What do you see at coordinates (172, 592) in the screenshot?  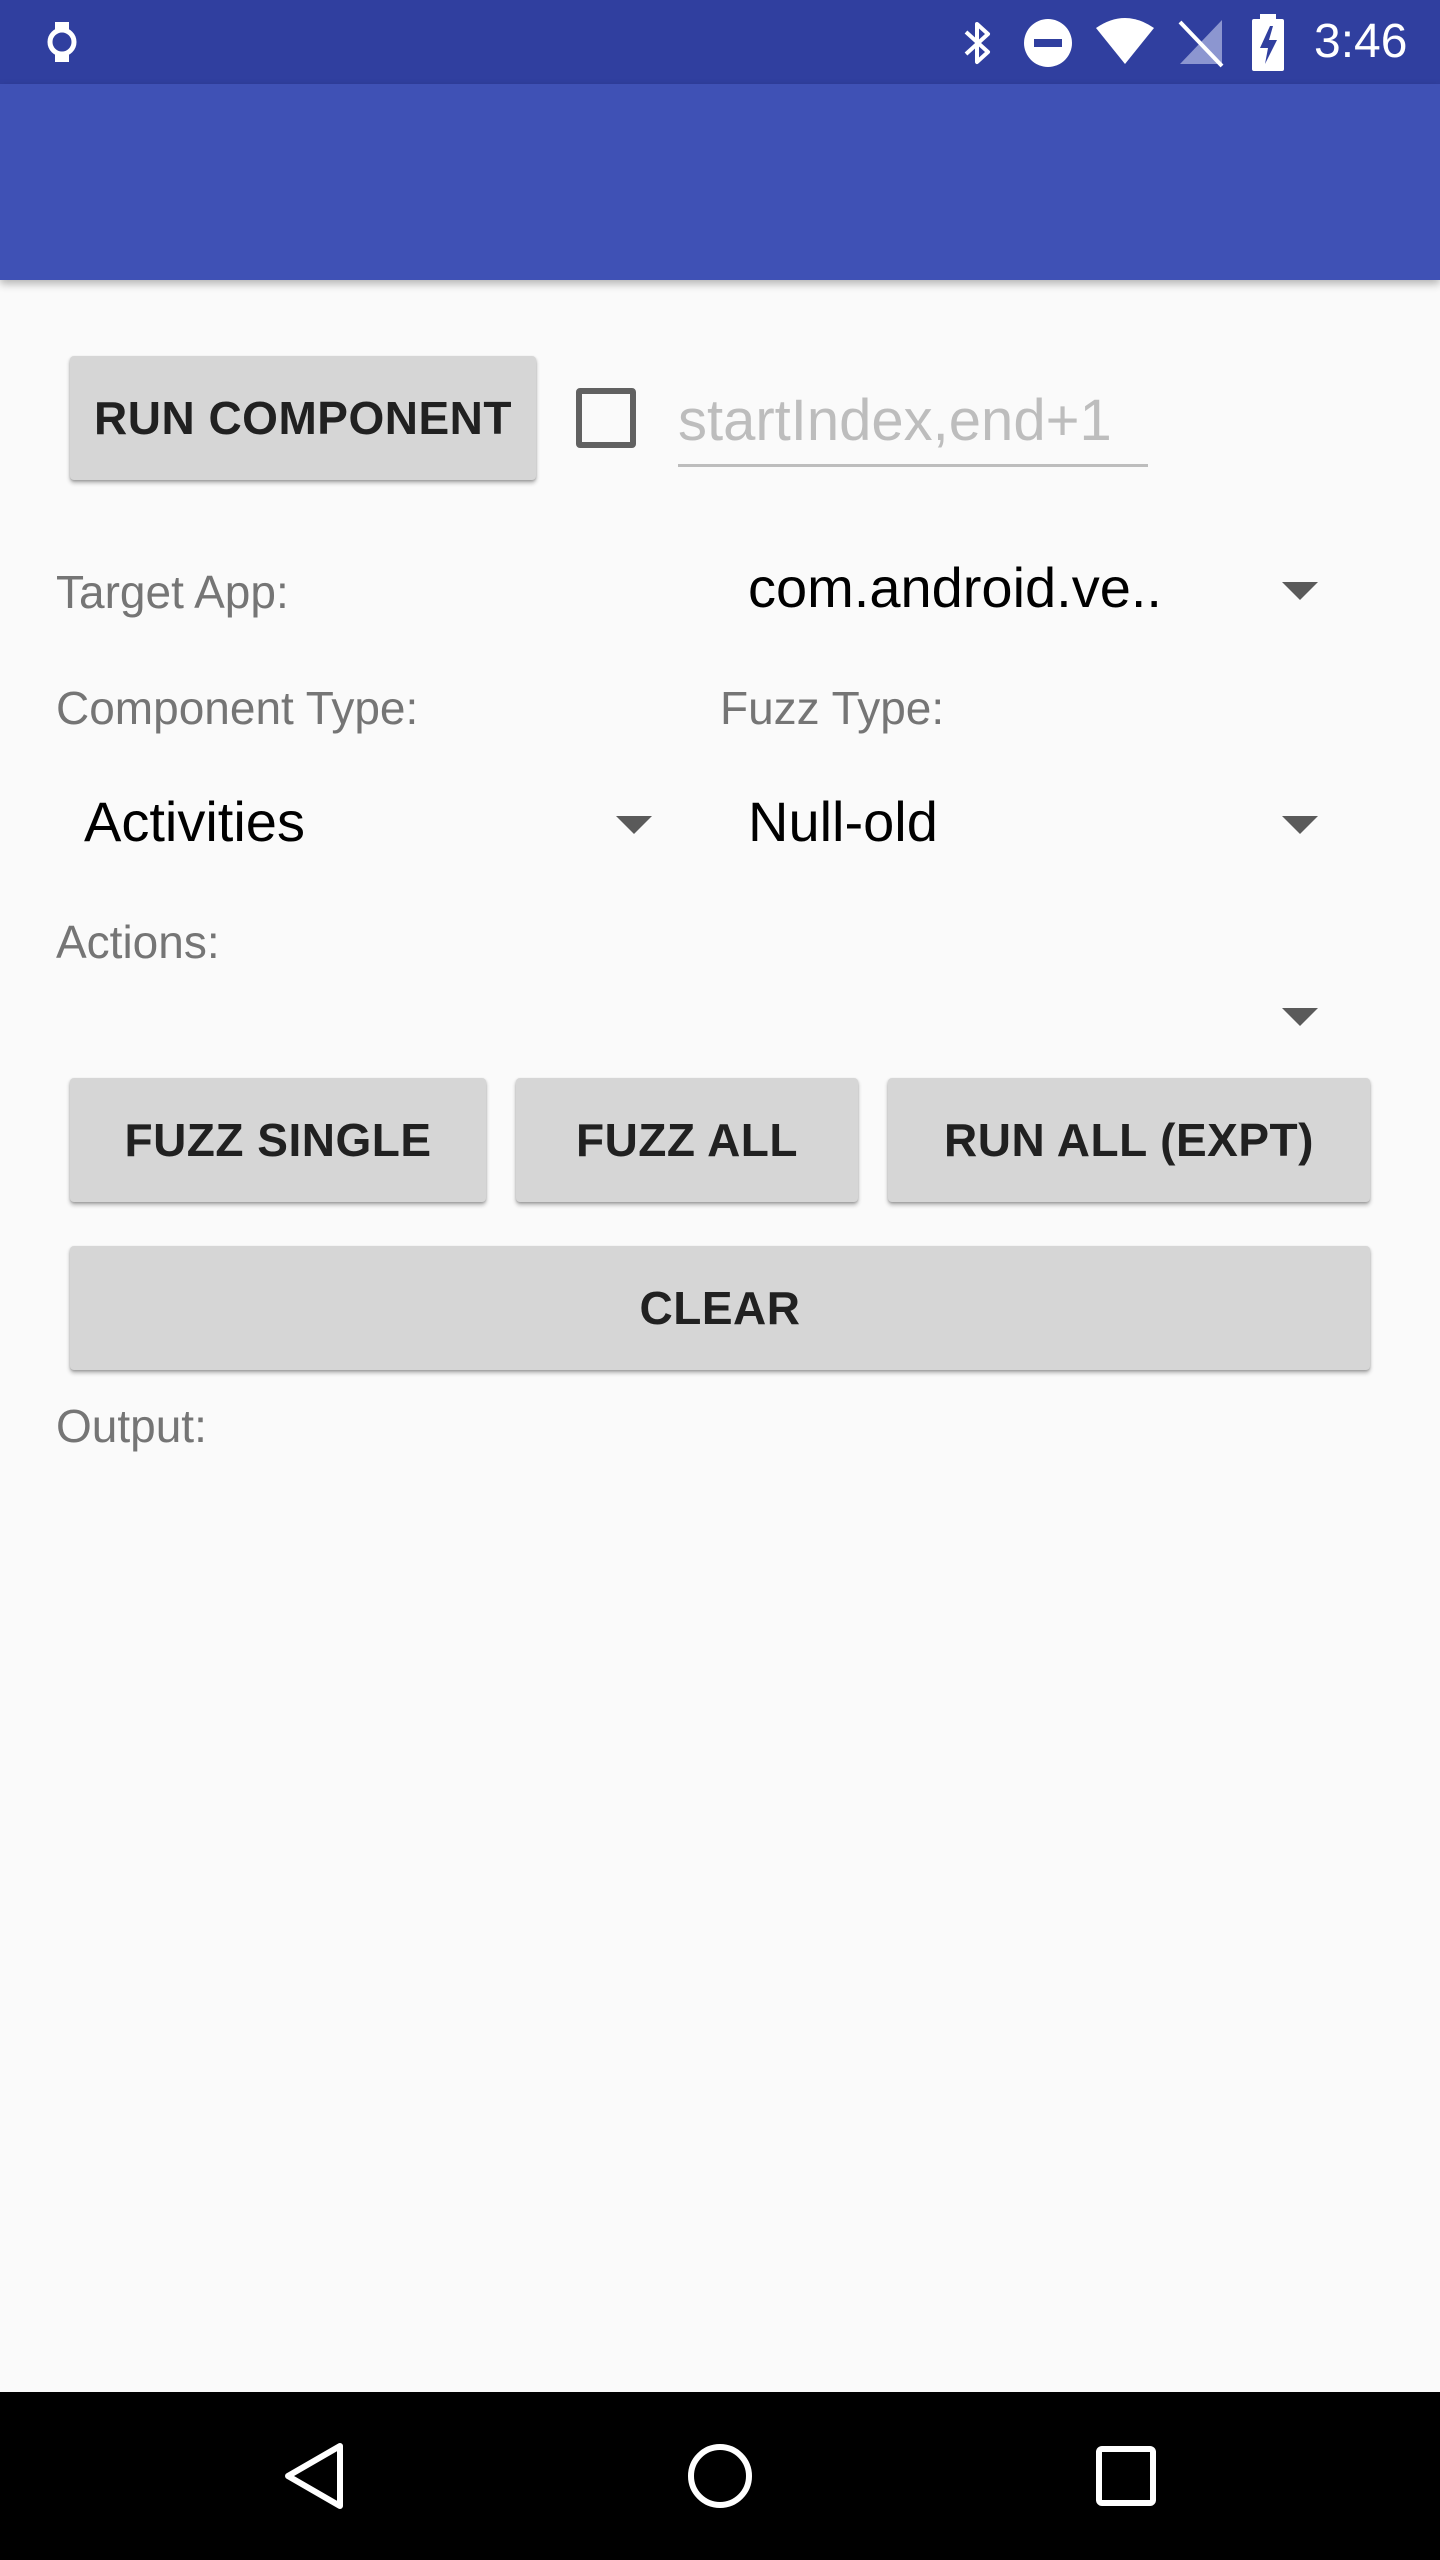 I see `target-app-label: Target App:` at bounding box center [172, 592].